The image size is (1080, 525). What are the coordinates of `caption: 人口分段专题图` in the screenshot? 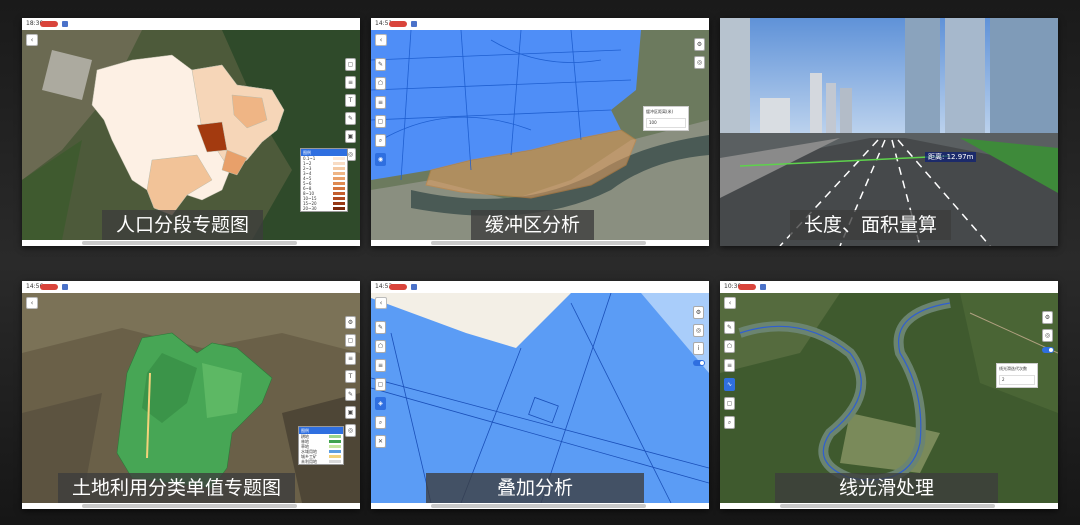 It's located at (183, 225).